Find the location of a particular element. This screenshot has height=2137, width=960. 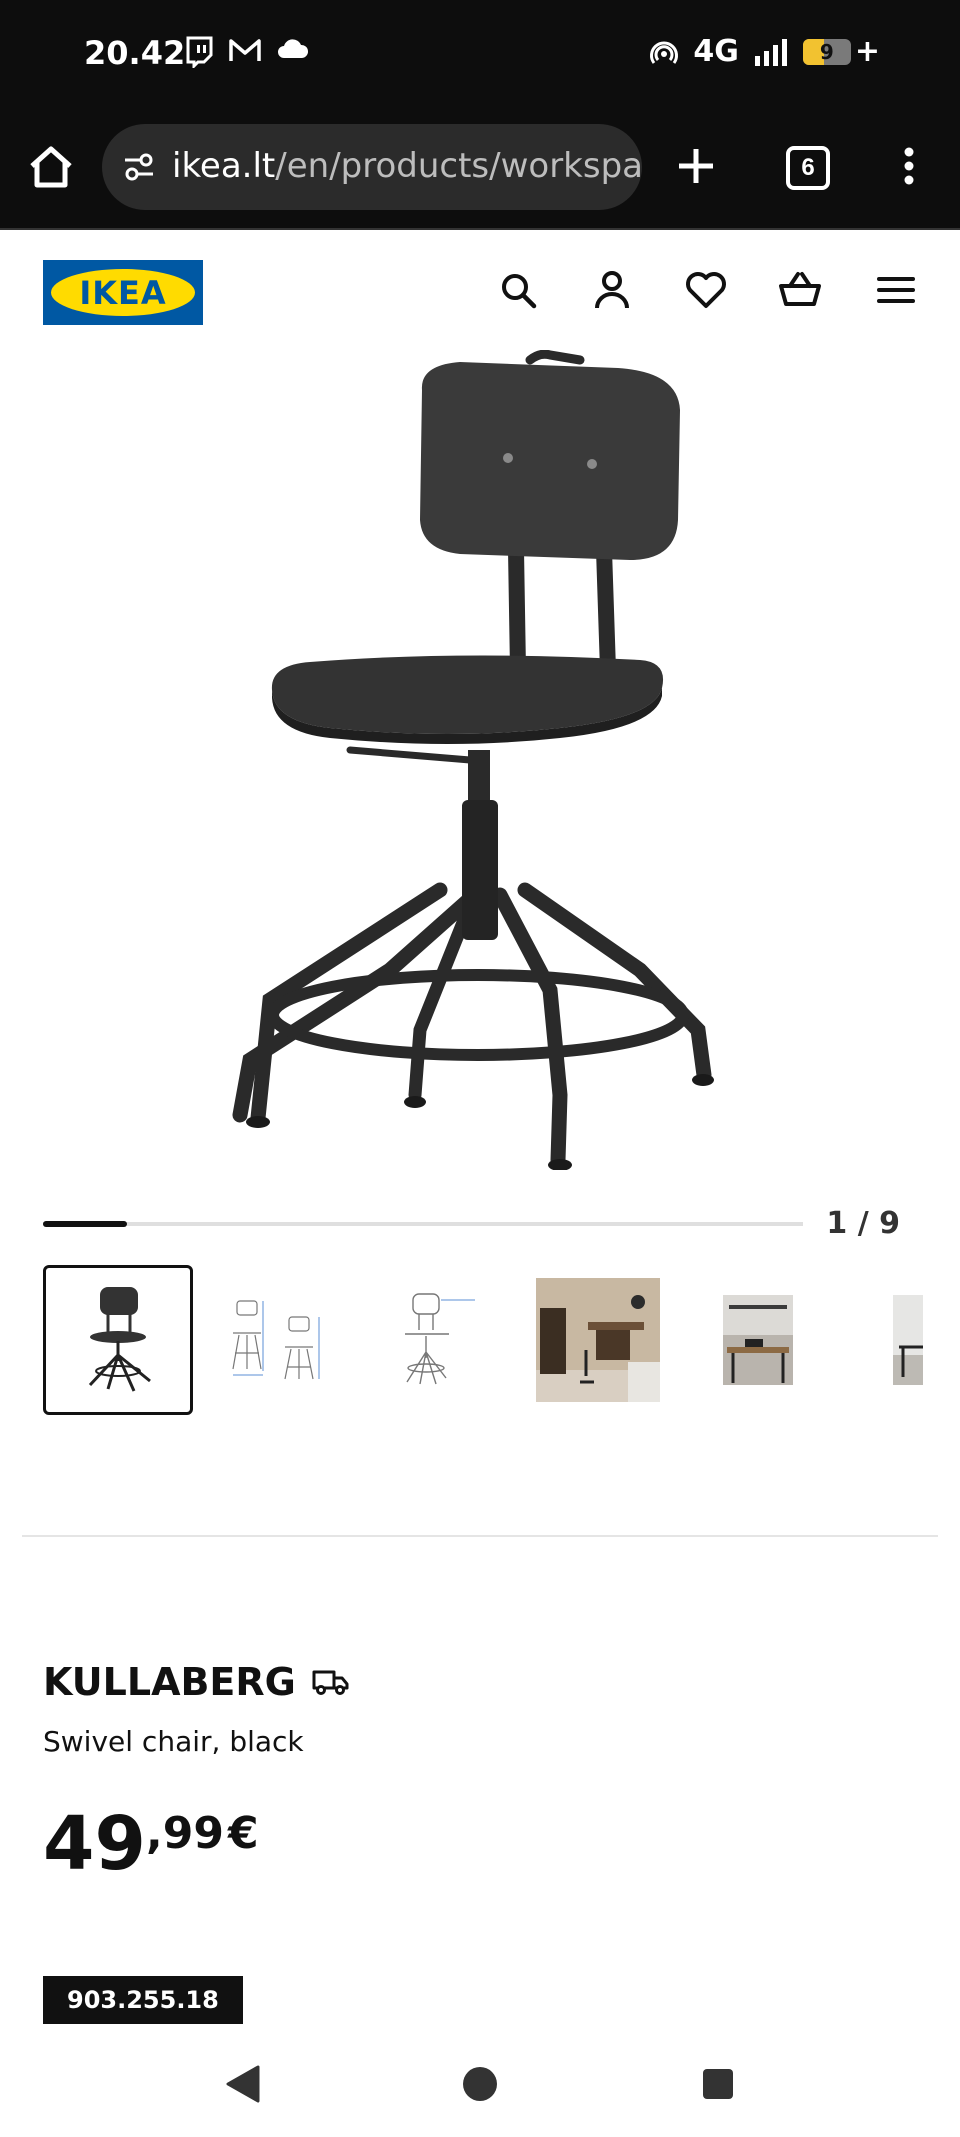

gallery-counter: 1 / 9 is located at coordinates (863, 1223).